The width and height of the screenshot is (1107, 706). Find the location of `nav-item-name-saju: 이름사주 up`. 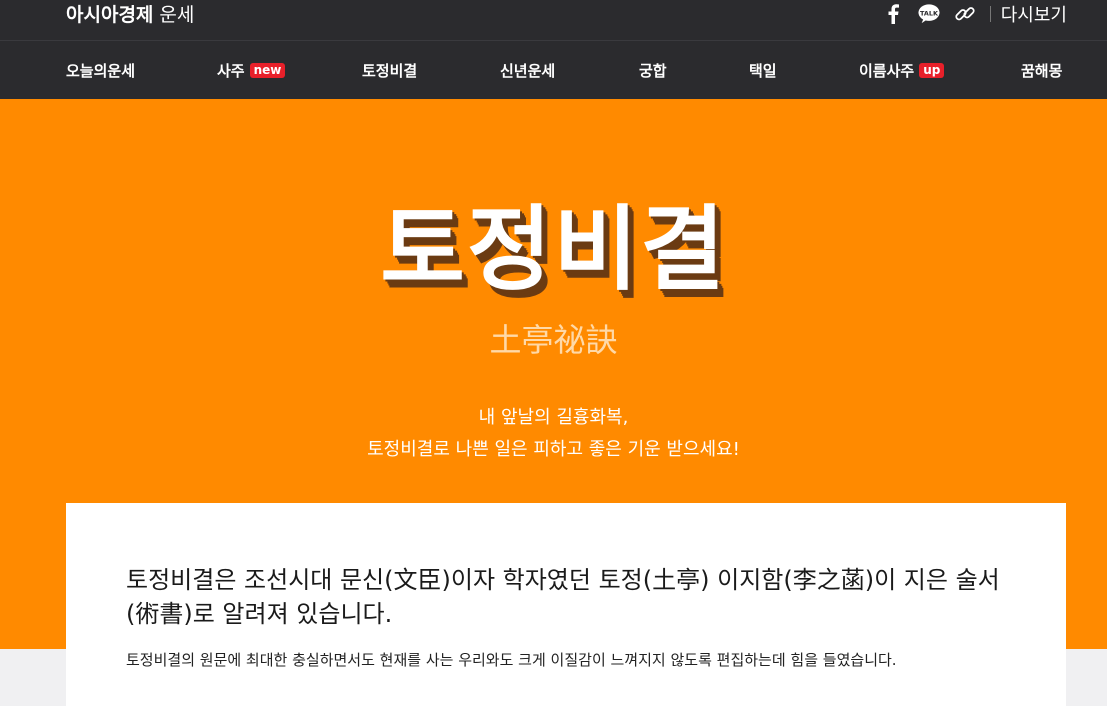

nav-item-name-saju: 이름사주 up is located at coordinates (902, 70).